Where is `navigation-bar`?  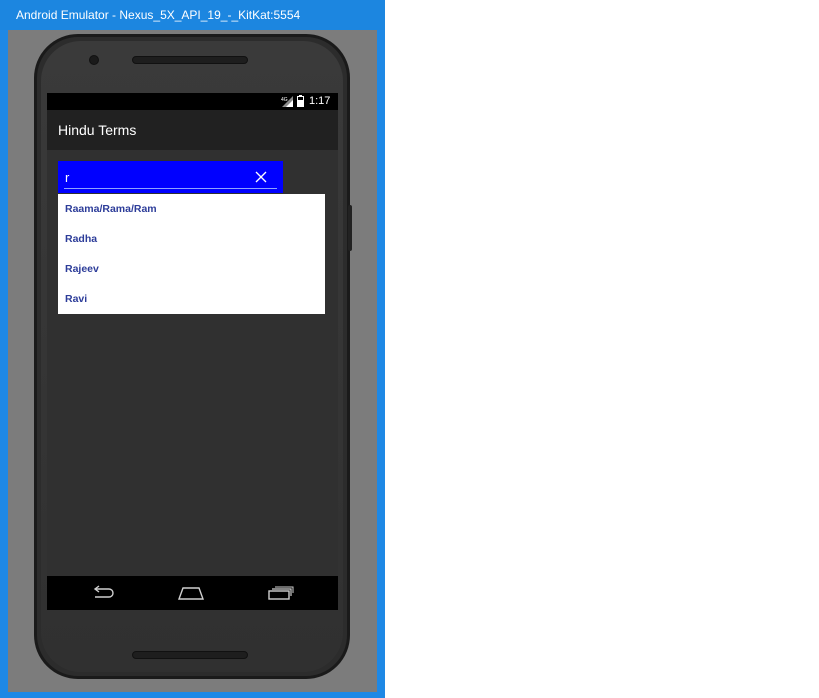
navigation-bar is located at coordinates (192, 593).